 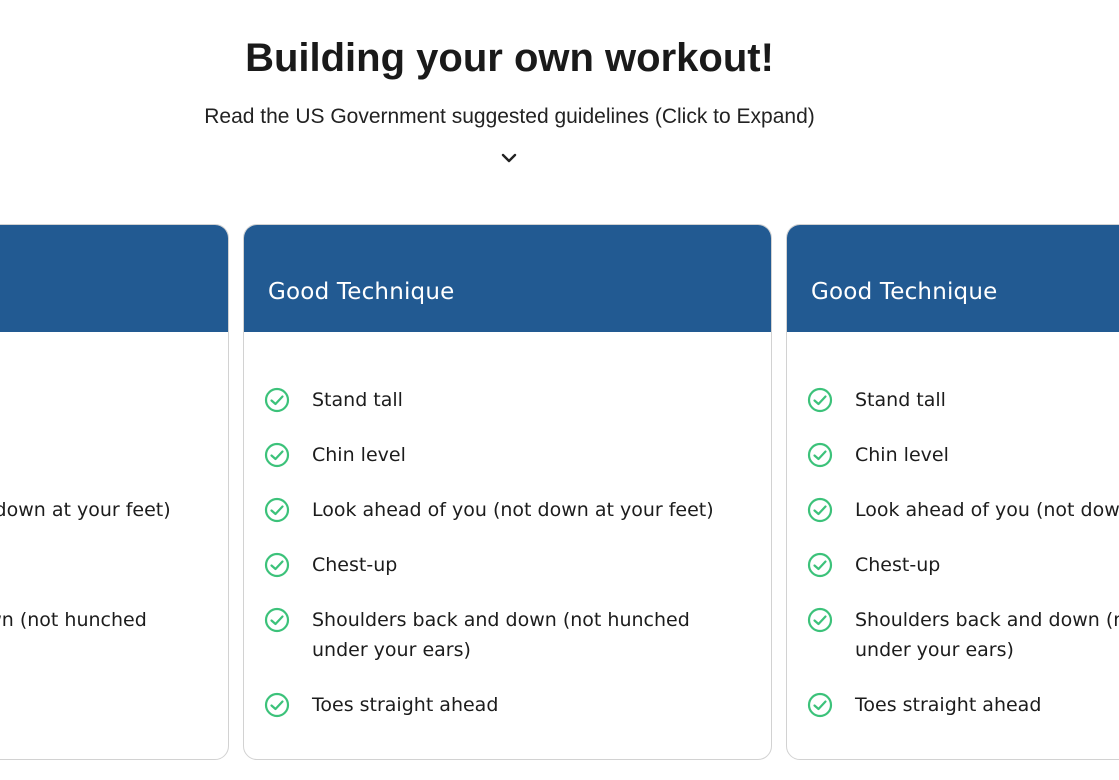 I want to click on chevron-down-icon, so click(x=509, y=158).